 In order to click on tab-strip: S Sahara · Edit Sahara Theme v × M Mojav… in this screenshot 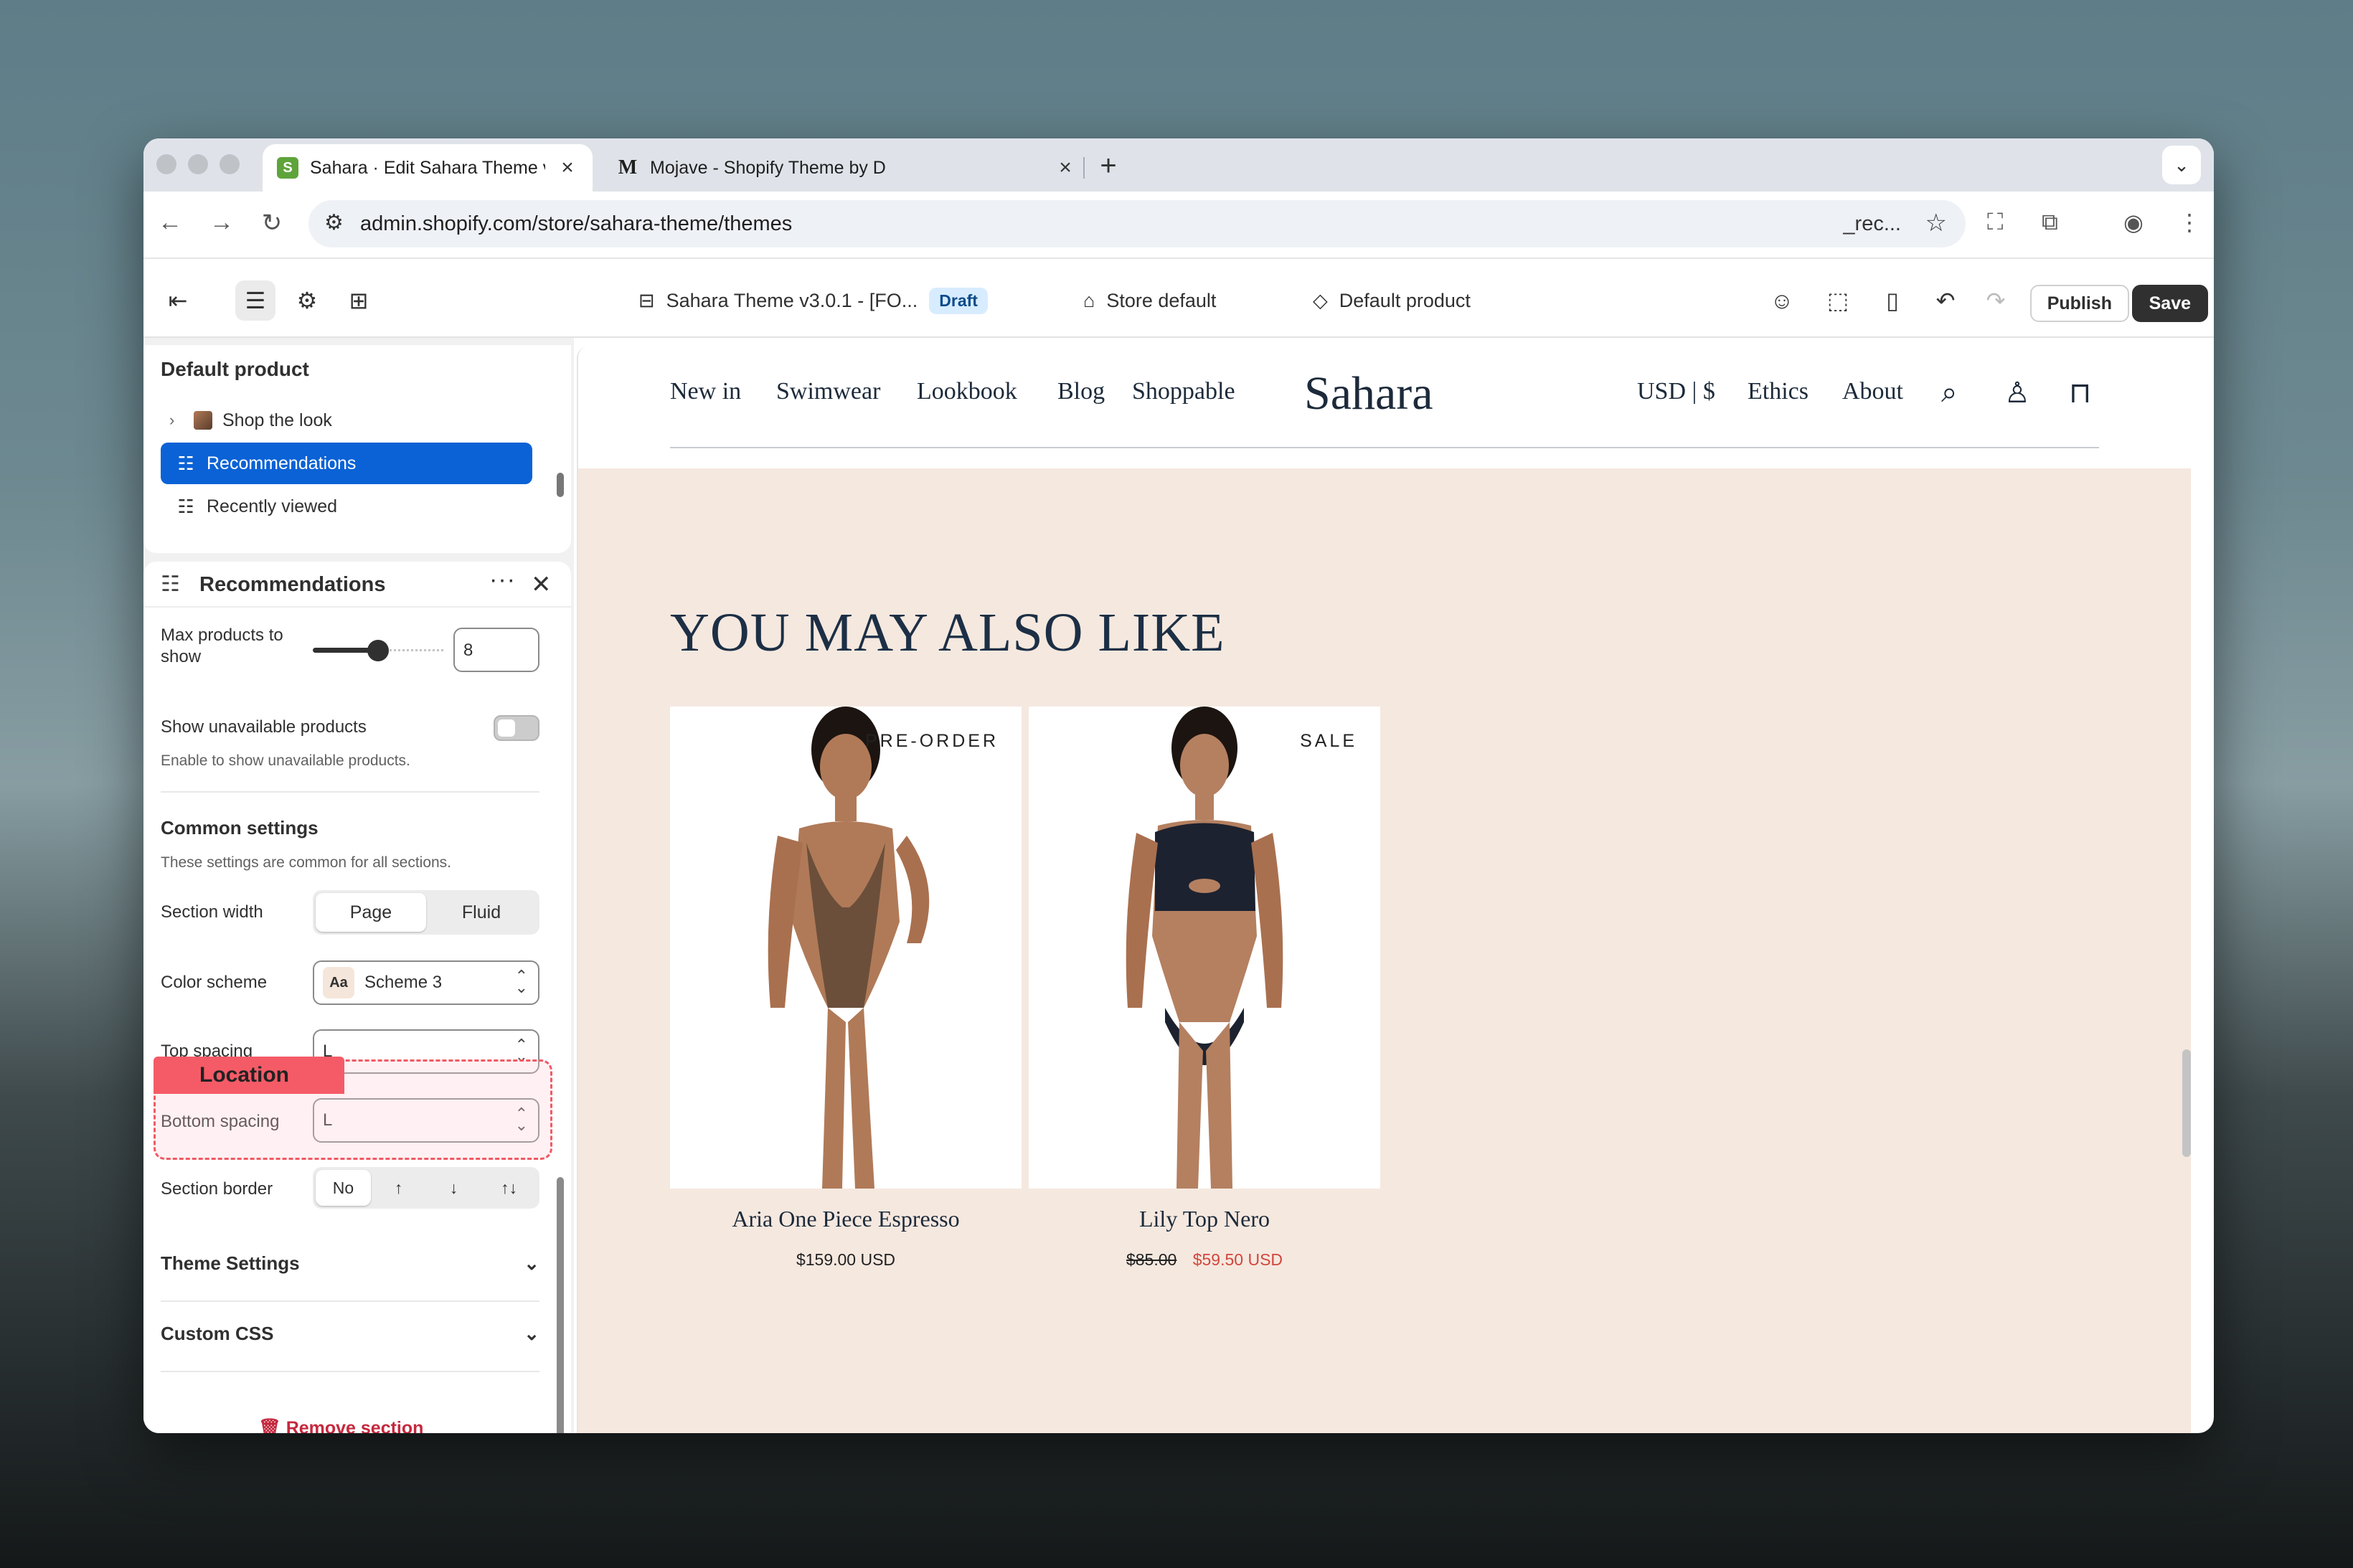, I will do `click(1179, 165)`.